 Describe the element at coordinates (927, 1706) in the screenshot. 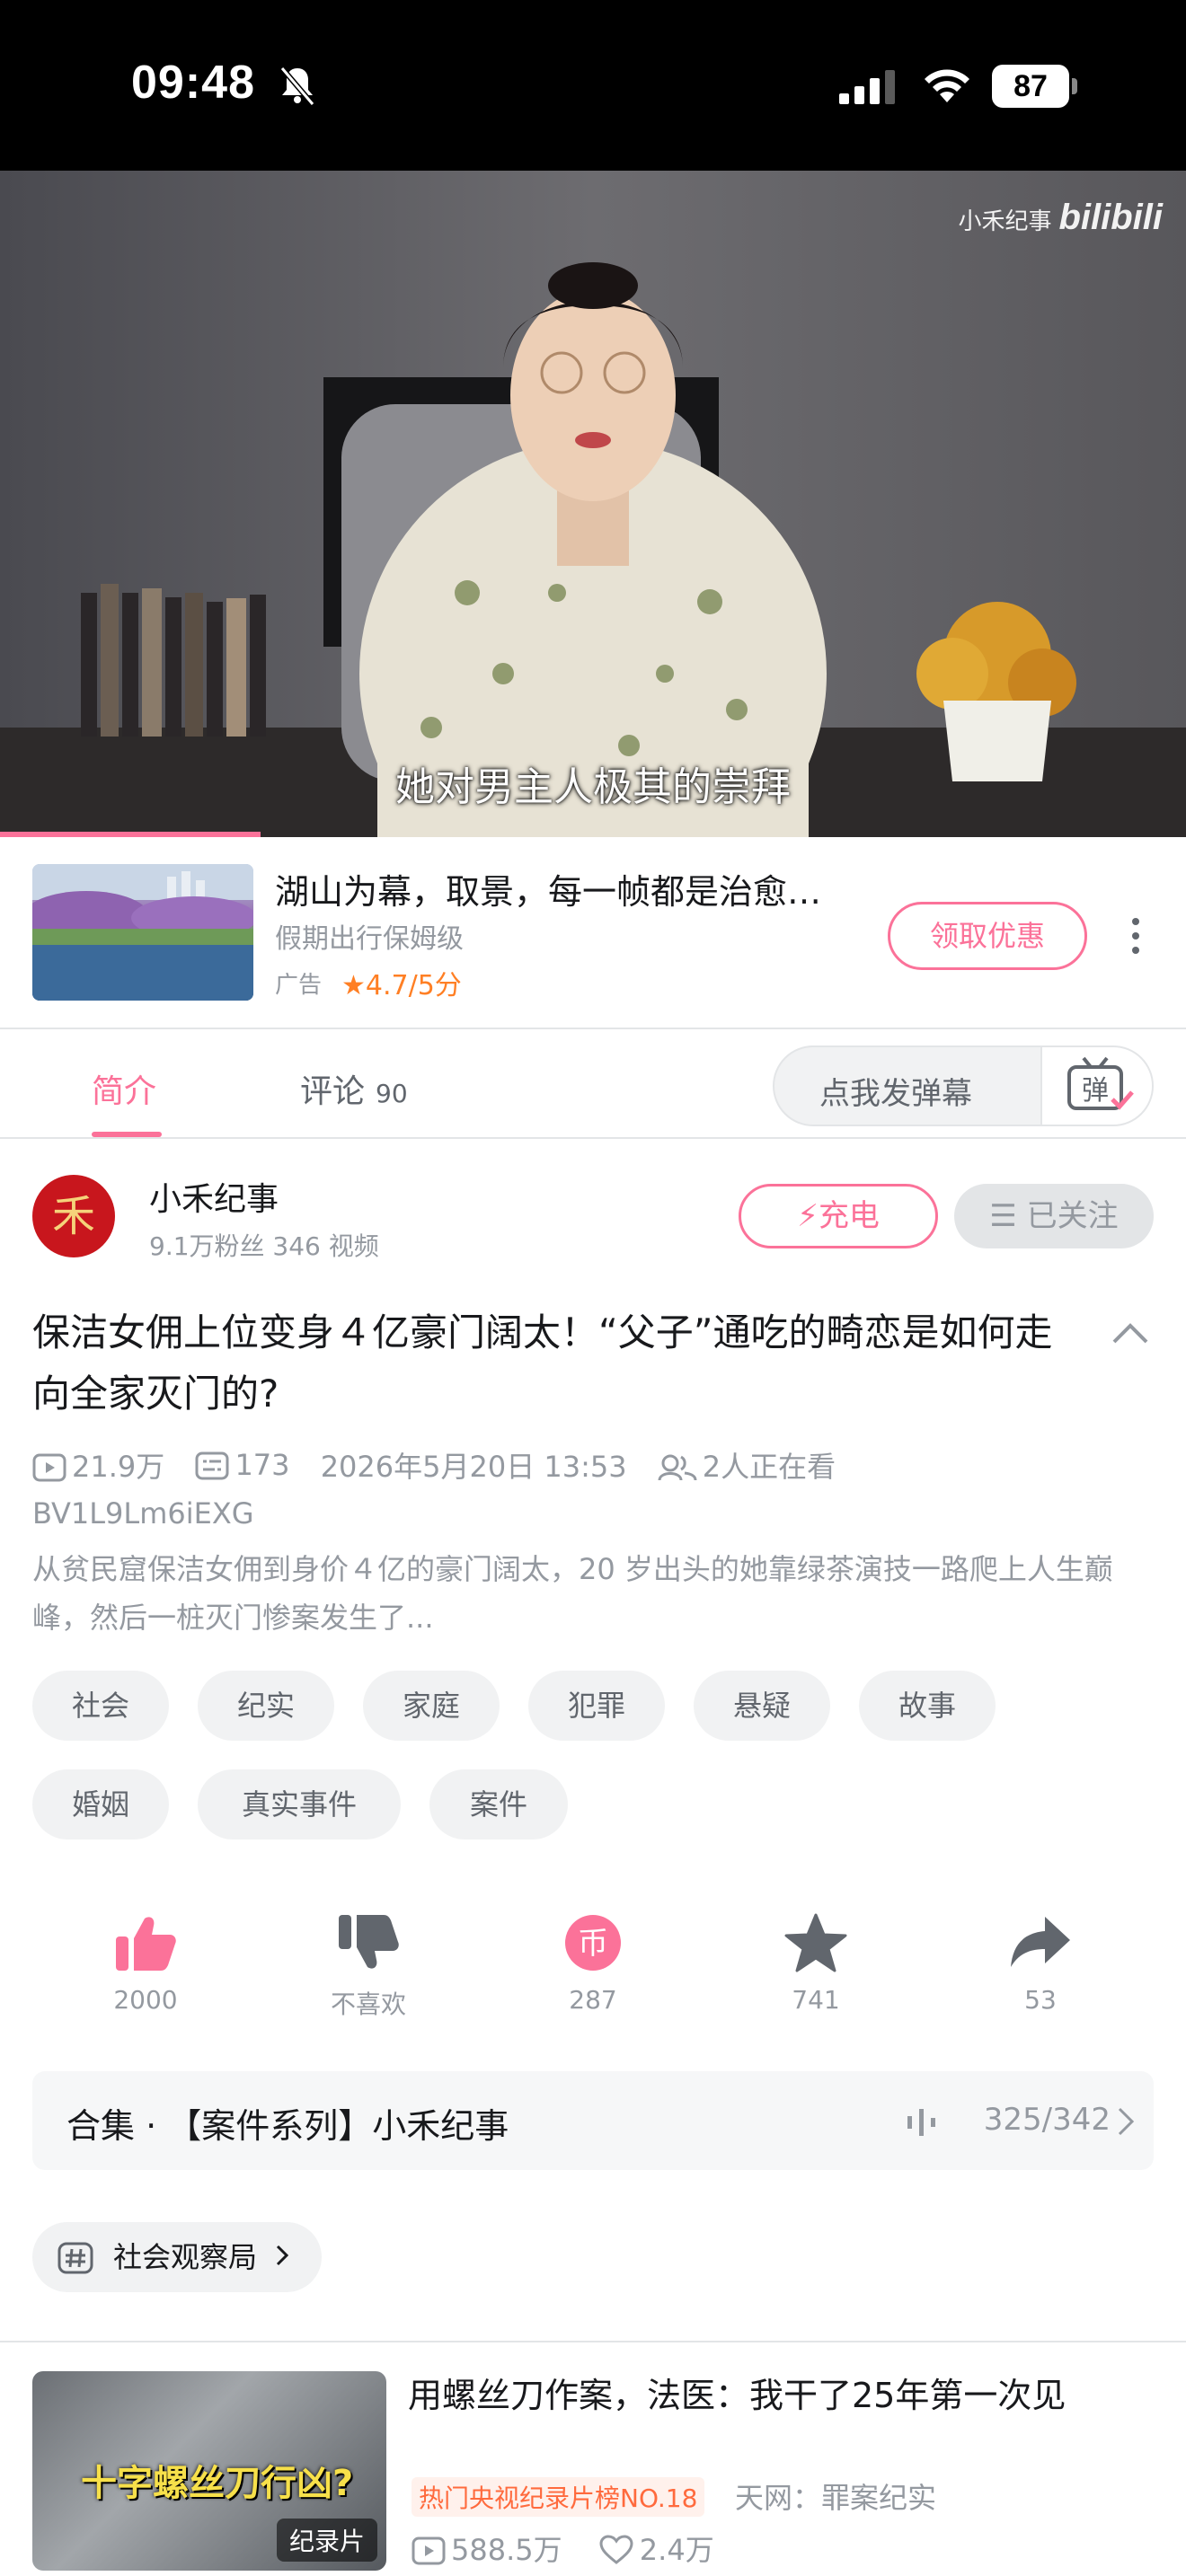

I see `tag-chip: 故事` at that location.